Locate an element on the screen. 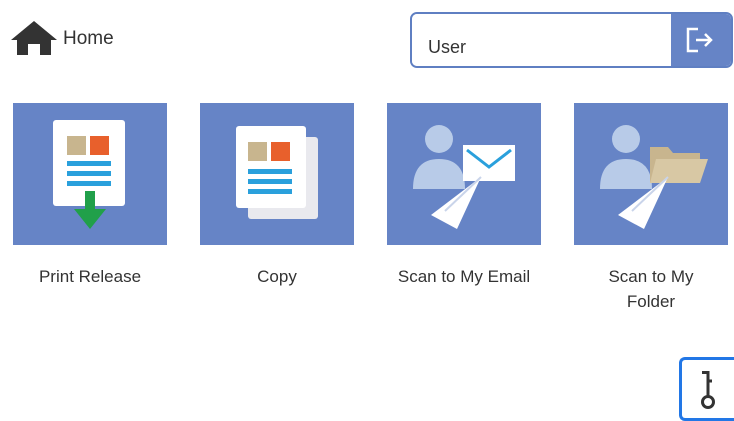 This screenshot has width=734, height=421. user-box: User is located at coordinates (571, 40).